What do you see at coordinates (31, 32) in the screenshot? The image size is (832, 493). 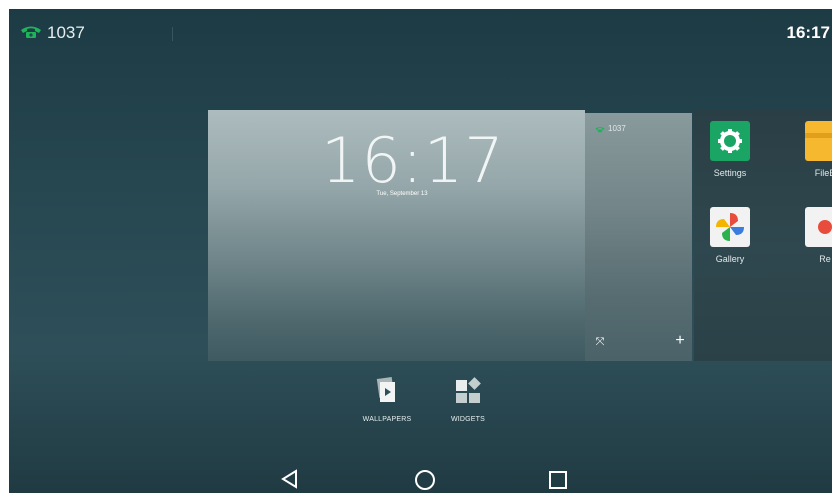 I see `phone-icon` at bounding box center [31, 32].